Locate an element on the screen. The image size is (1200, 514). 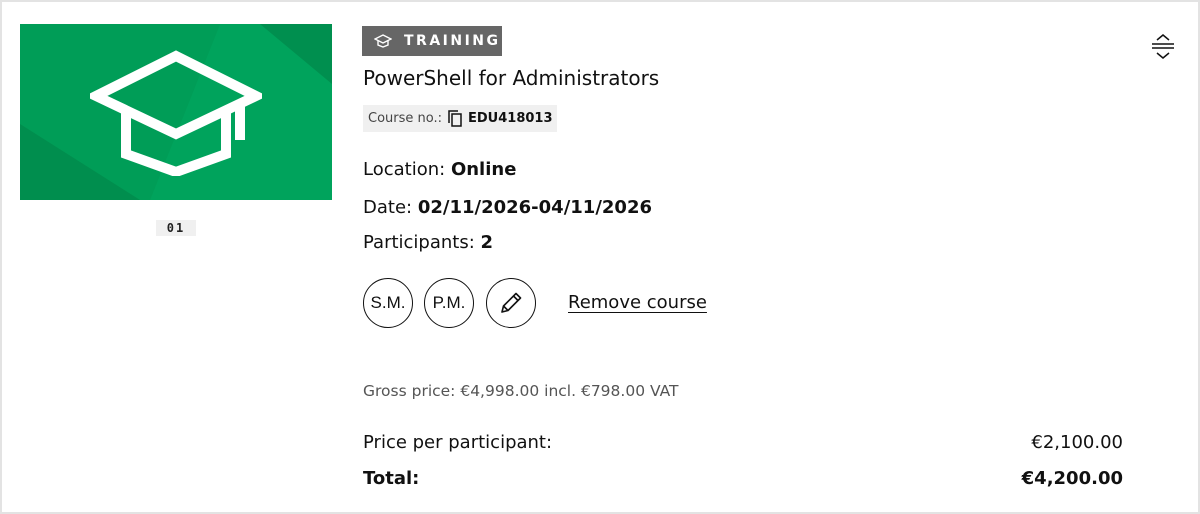
course-number: Course no.: EDU418013 is located at coordinates (460, 118).